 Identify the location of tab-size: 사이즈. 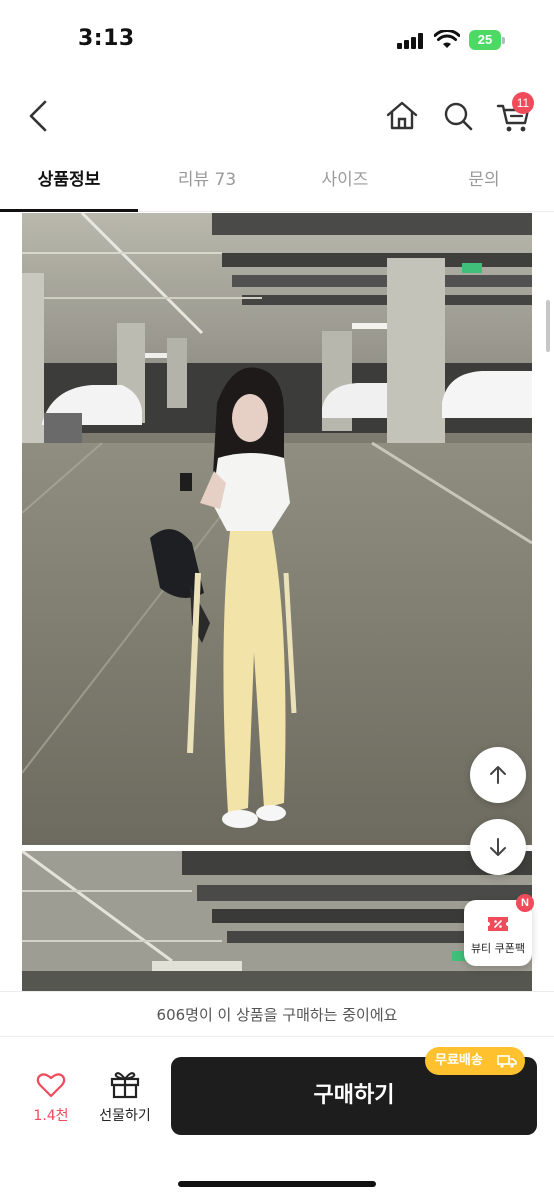
(345, 182).